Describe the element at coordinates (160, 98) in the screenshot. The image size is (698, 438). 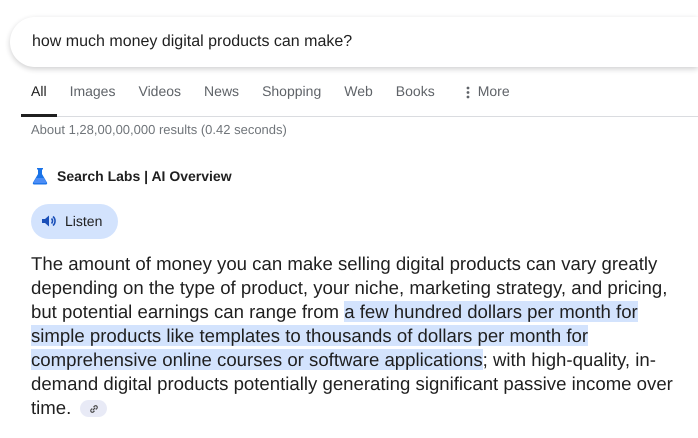
I see `search-tab: Videos` at that location.